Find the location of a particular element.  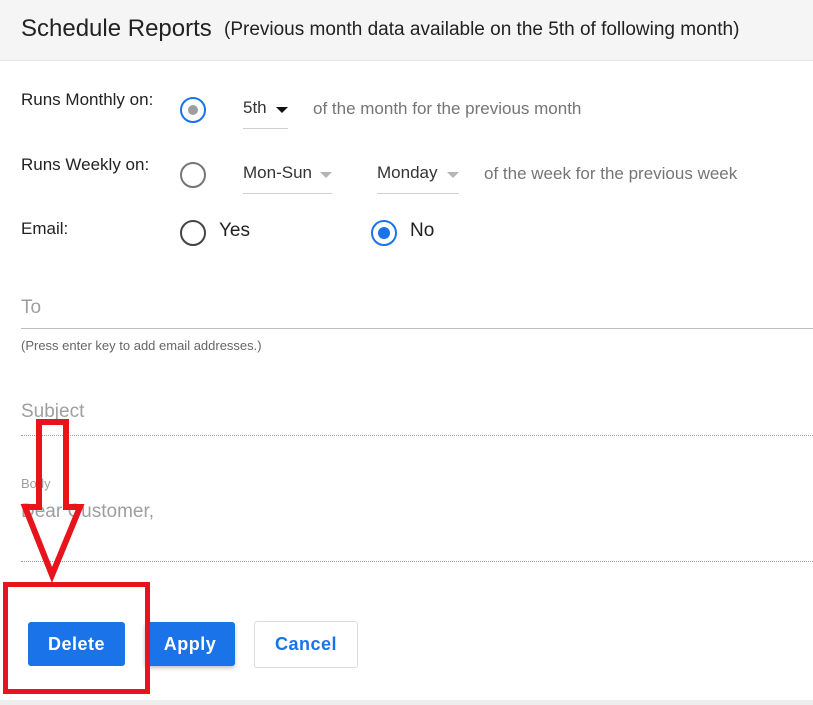

monthly-day-select: 5th is located at coordinates (265, 112).